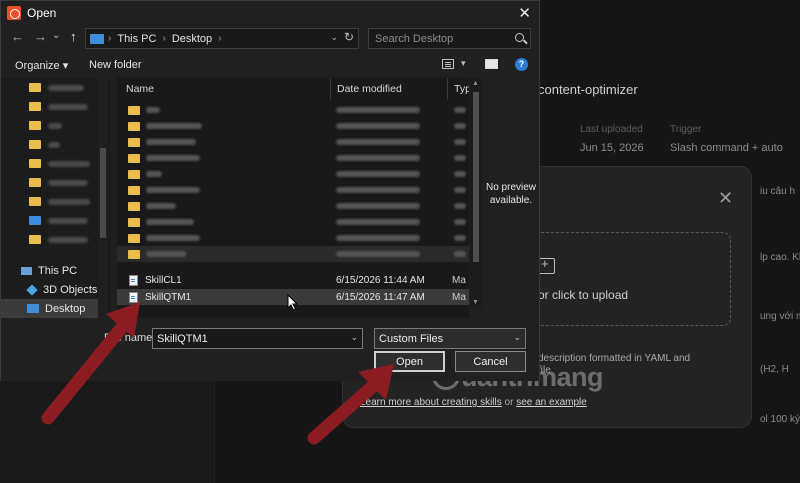 The height and width of the screenshot is (483, 800). What do you see at coordinates (519, 37) in the screenshot?
I see `search-icon` at bounding box center [519, 37].